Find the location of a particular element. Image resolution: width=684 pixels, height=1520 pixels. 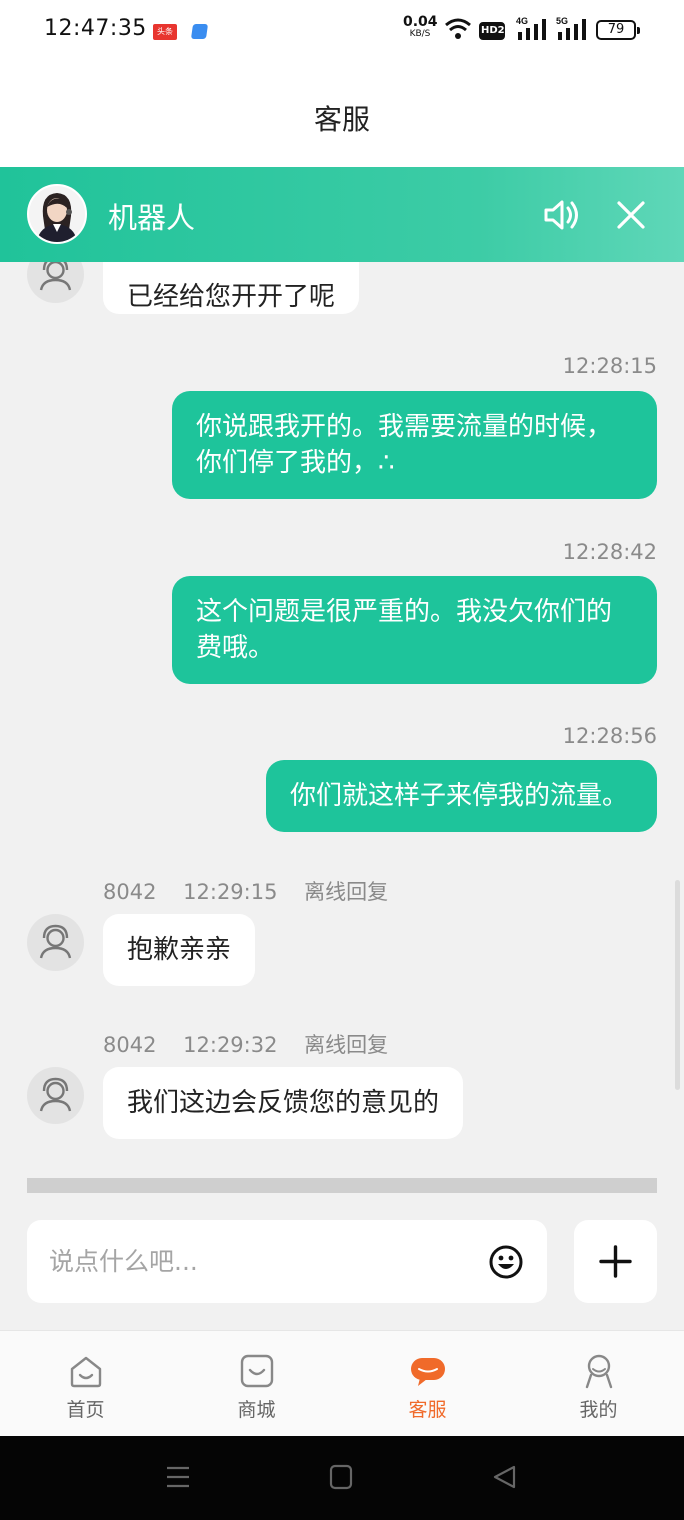

bottom-tab-bar: 首页 商城 客服 我的 is located at coordinates (342, 1383).